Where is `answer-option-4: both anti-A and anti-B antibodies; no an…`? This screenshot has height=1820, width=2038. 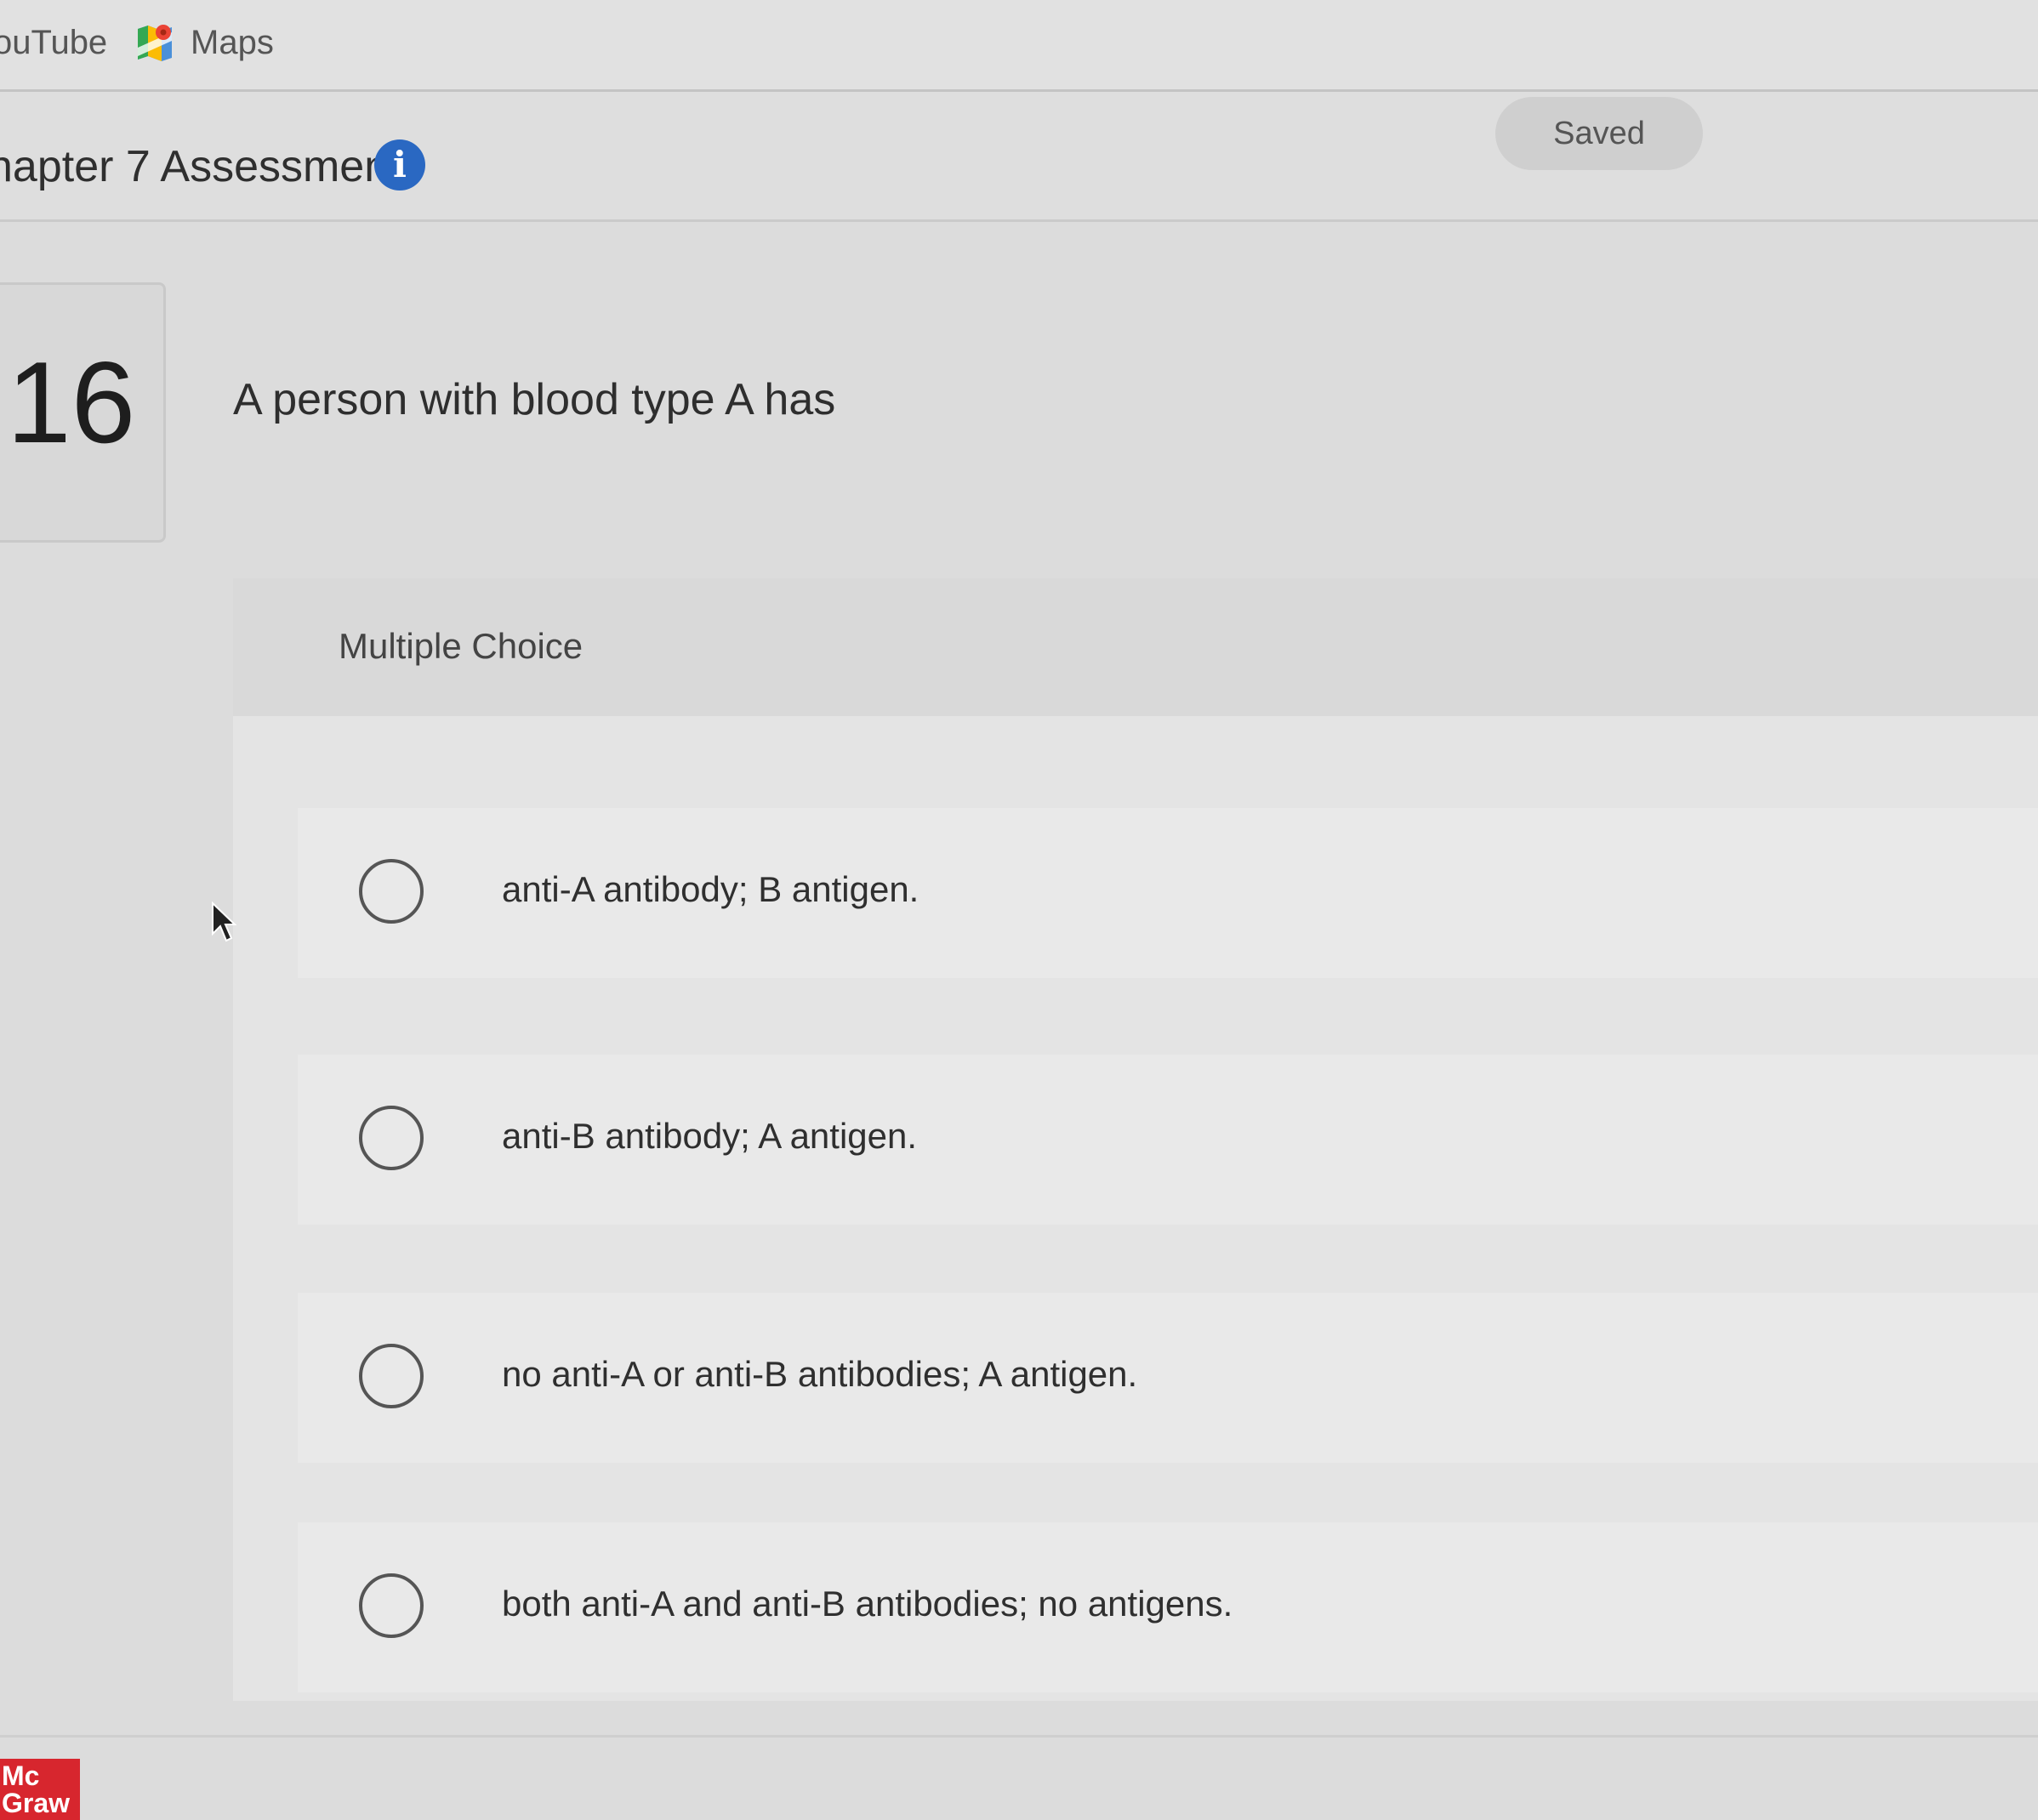
answer-option-4: both anti-A and anti-B antibodies; no an… is located at coordinates (1168, 1607).